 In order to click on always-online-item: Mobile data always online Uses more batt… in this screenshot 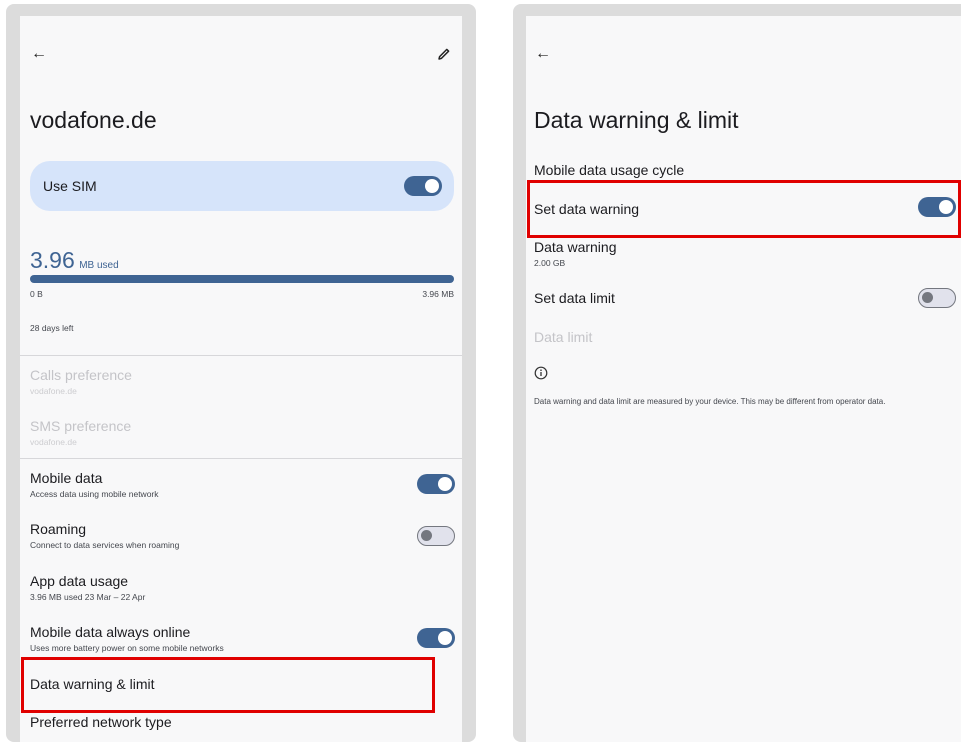, I will do `click(127, 638)`.